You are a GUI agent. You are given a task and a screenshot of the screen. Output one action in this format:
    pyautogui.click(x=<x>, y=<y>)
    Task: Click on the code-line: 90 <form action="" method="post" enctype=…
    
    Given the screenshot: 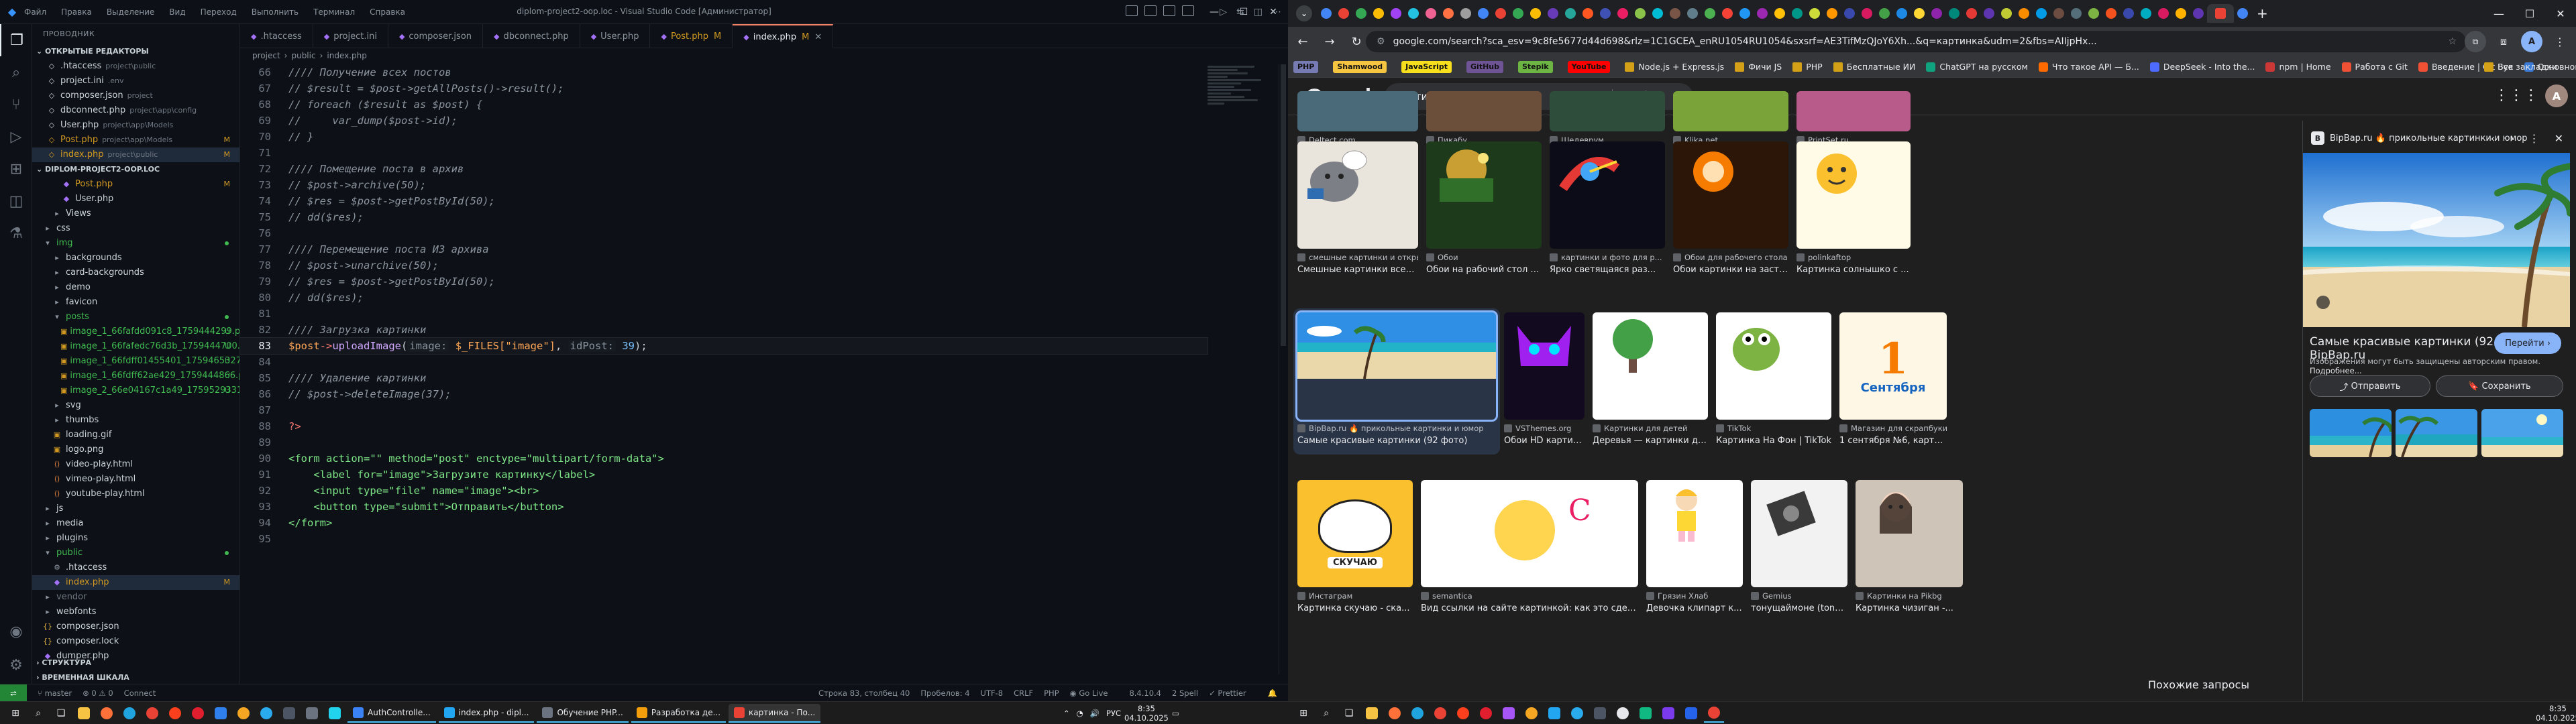 What is the action you would take?
    pyautogui.click(x=724, y=458)
    